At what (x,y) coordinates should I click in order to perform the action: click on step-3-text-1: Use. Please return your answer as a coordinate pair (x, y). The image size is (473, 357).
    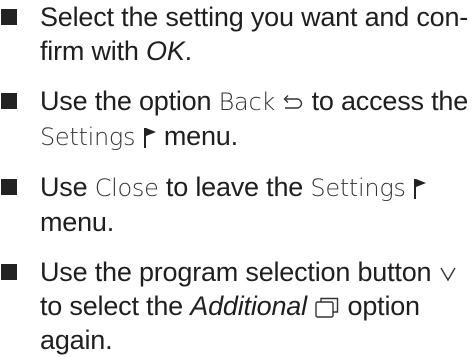
    Looking at the image, I should click on (67, 187).